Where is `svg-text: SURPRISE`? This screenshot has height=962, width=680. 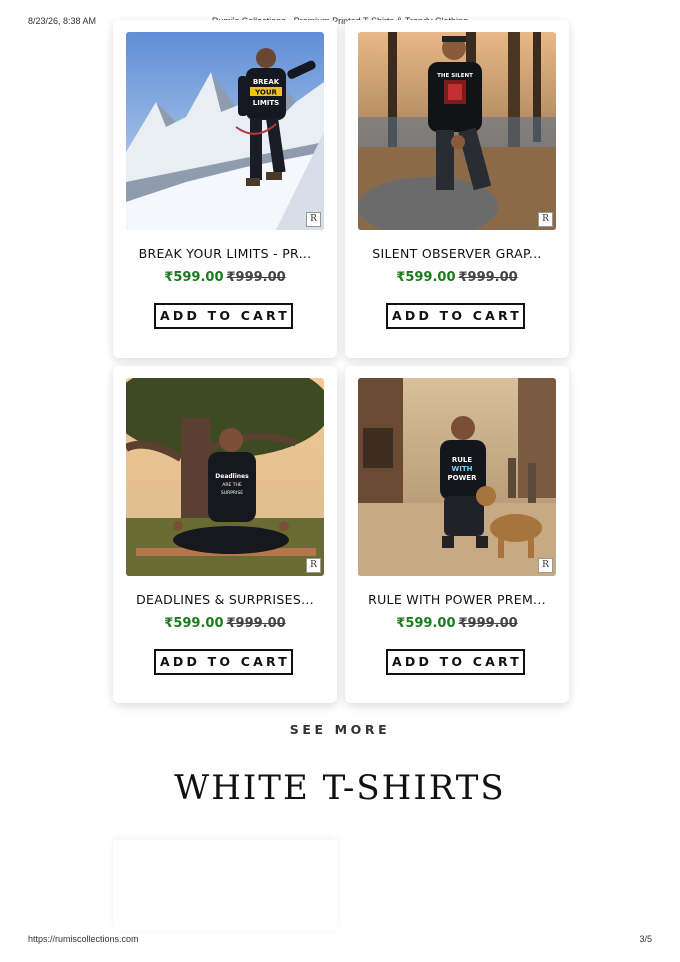
svg-text: SURPRISE is located at coordinates (232, 493).